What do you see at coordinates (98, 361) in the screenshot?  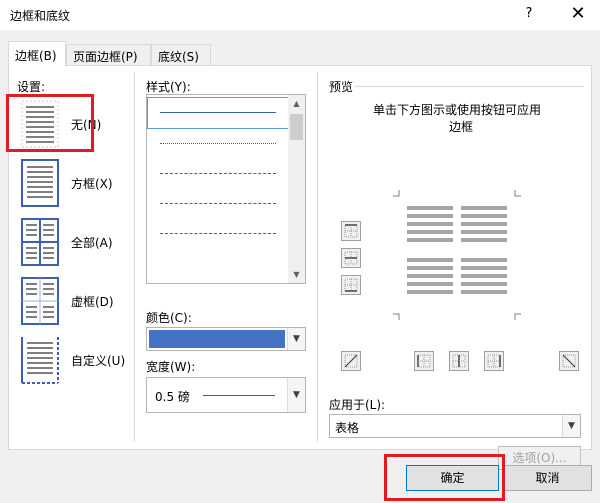 I see `setting-custom-label: 自定义(U)` at bounding box center [98, 361].